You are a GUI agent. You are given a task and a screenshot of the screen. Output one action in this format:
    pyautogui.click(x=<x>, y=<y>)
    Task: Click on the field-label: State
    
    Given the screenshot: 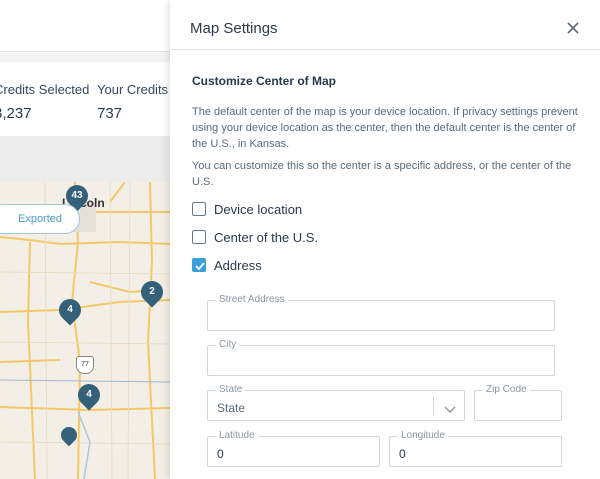 What is the action you would take?
    pyautogui.click(x=231, y=389)
    